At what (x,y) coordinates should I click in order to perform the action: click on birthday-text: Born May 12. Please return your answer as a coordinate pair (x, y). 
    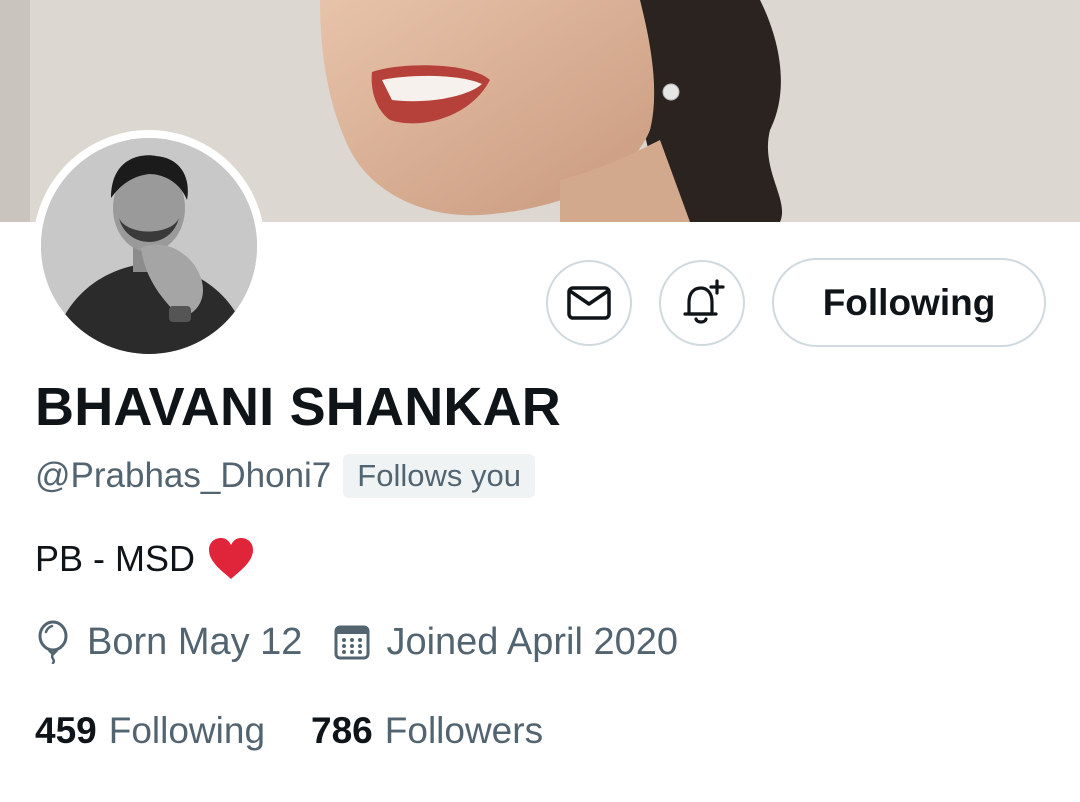
    Looking at the image, I should click on (195, 641).